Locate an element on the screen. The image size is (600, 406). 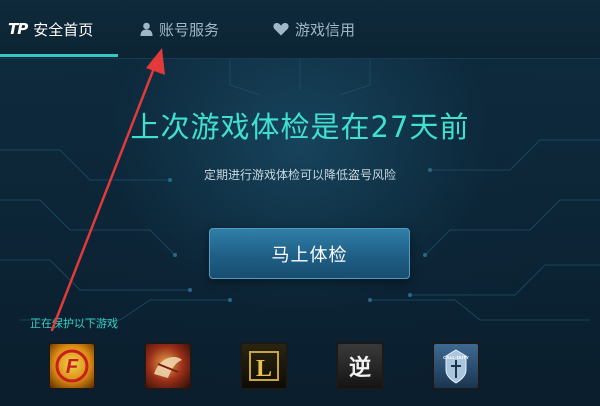
league-of-legends-logo: L is located at coordinates (264, 366).